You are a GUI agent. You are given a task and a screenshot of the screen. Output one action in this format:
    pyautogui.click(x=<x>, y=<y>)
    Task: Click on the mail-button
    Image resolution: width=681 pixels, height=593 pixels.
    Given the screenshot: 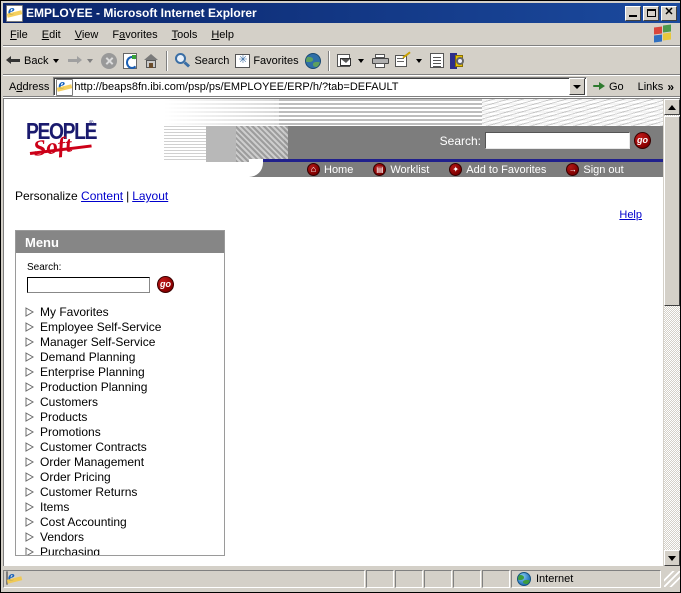 What is the action you would take?
    pyautogui.click(x=351, y=60)
    